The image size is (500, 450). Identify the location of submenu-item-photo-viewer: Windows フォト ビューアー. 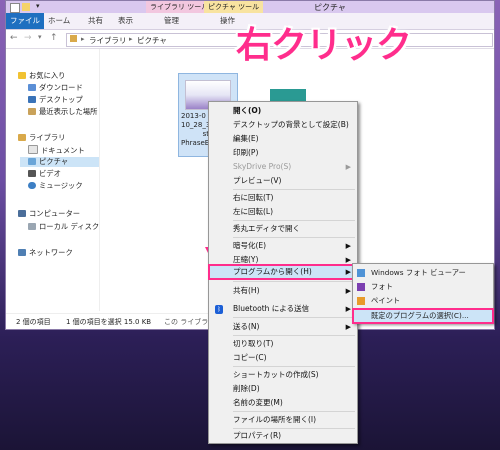
(423, 273).